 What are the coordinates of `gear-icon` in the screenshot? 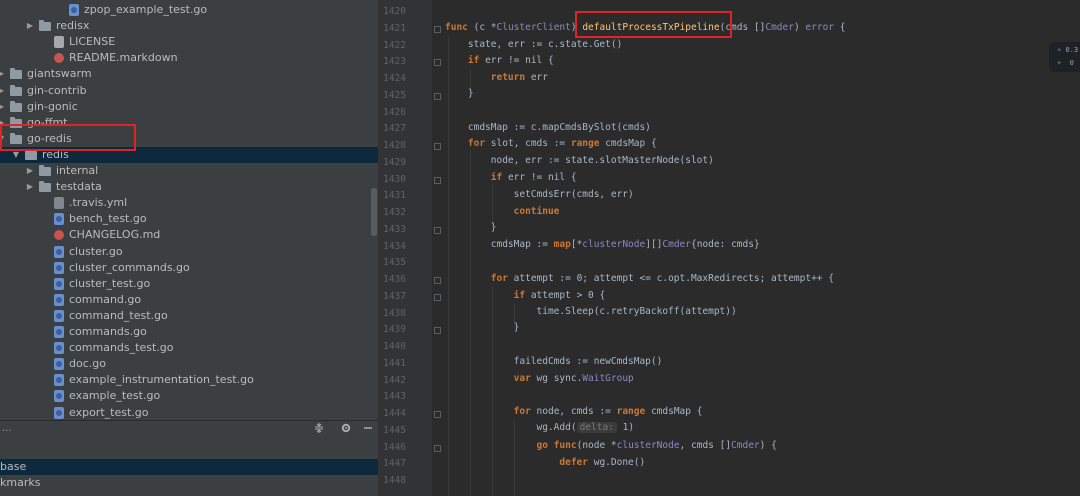 It's located at (346, 429).